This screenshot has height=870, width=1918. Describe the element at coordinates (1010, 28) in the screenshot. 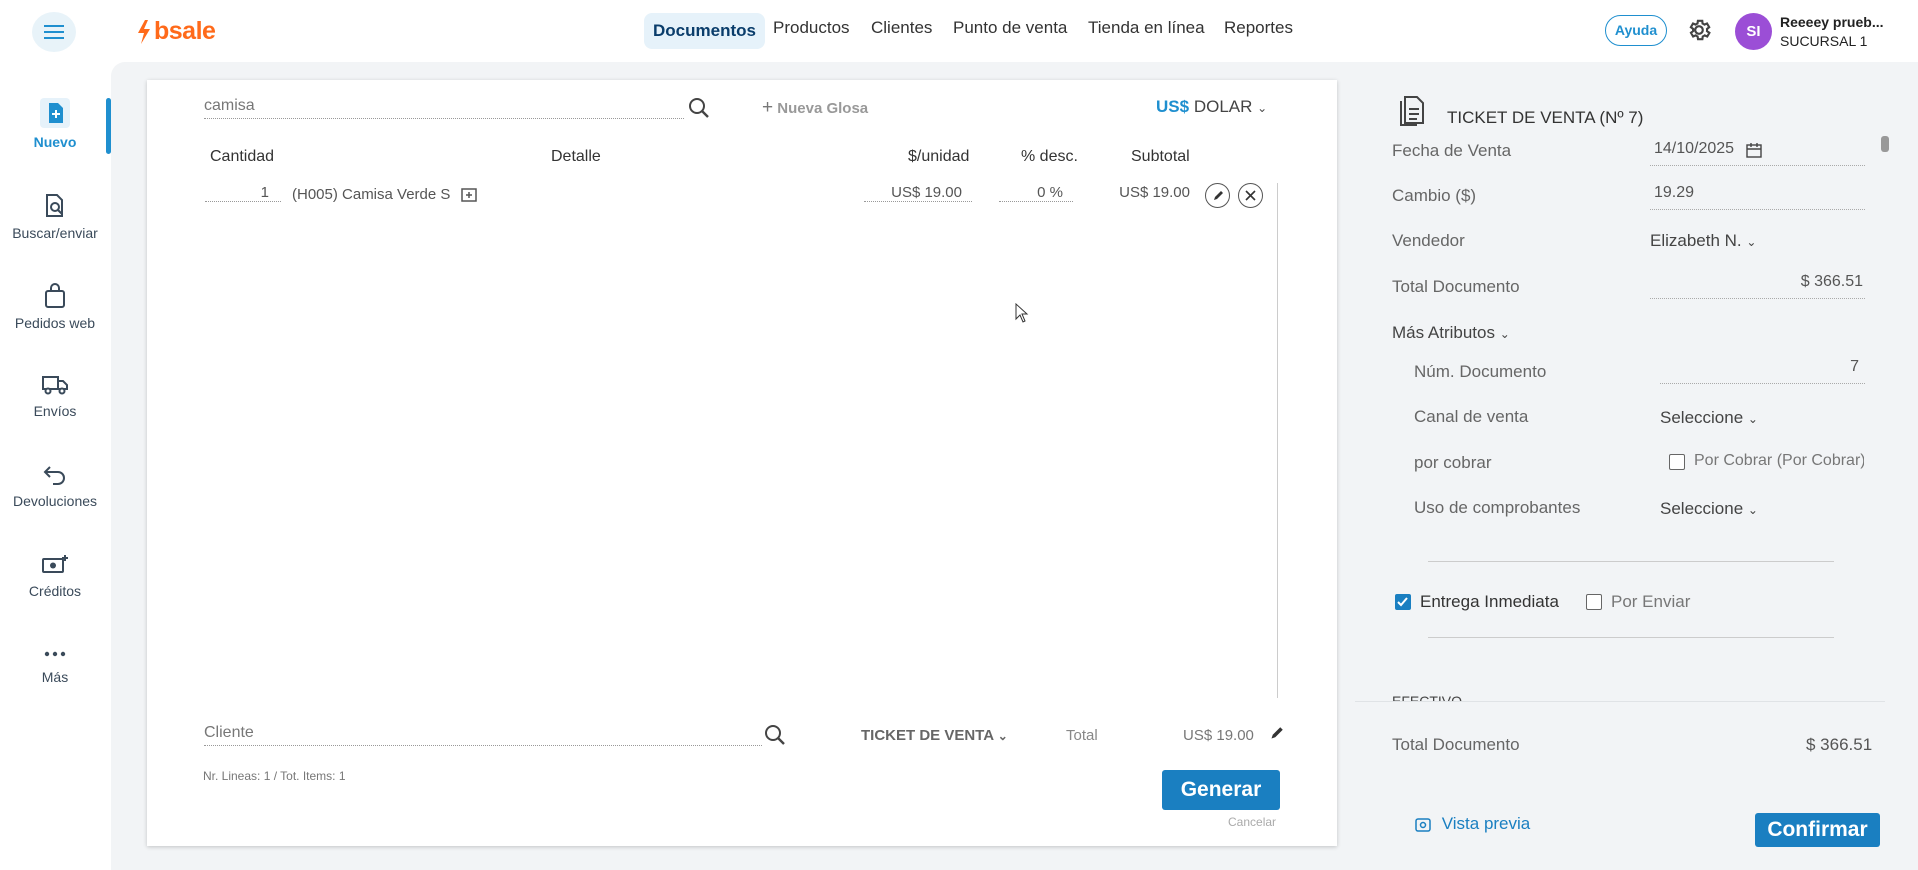

I see `nav-punto-de-venta: Punto de venta` at that location.